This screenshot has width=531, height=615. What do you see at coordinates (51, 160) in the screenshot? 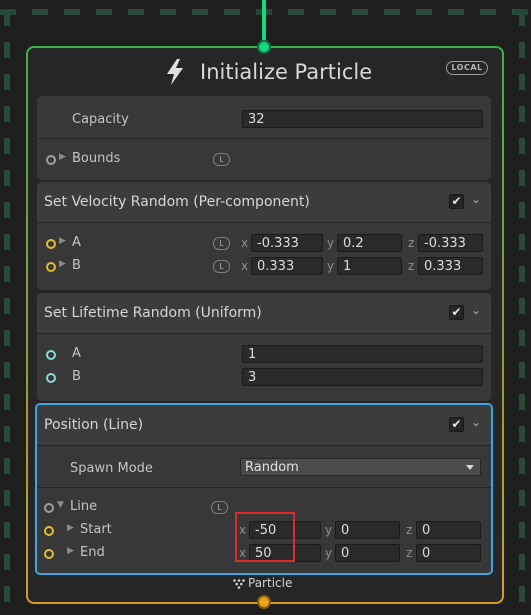
I see `bounds-port` at bounding box center [51, 160].